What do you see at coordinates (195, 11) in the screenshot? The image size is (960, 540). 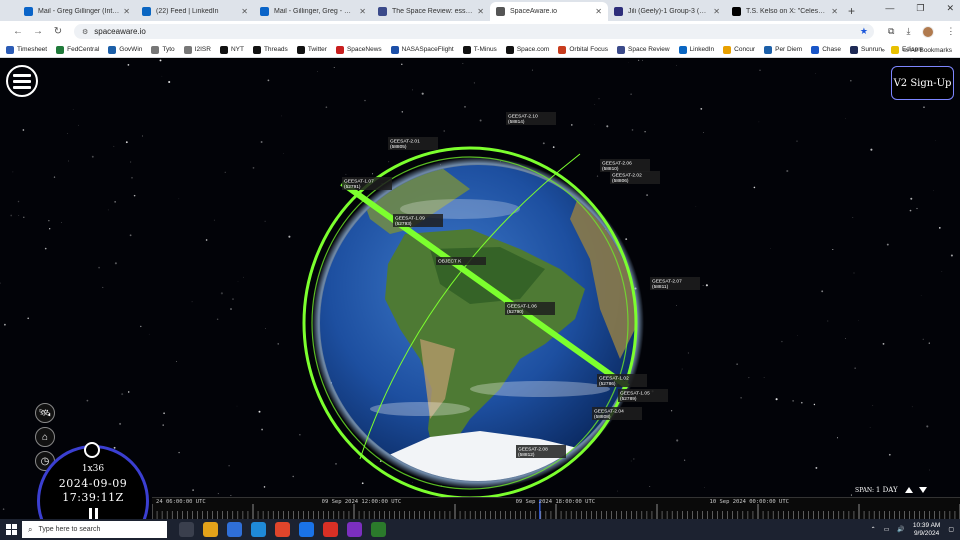 I see `browser-tab: (22) Feed | LinkedIn ✕` at bounding box center [195, 11].